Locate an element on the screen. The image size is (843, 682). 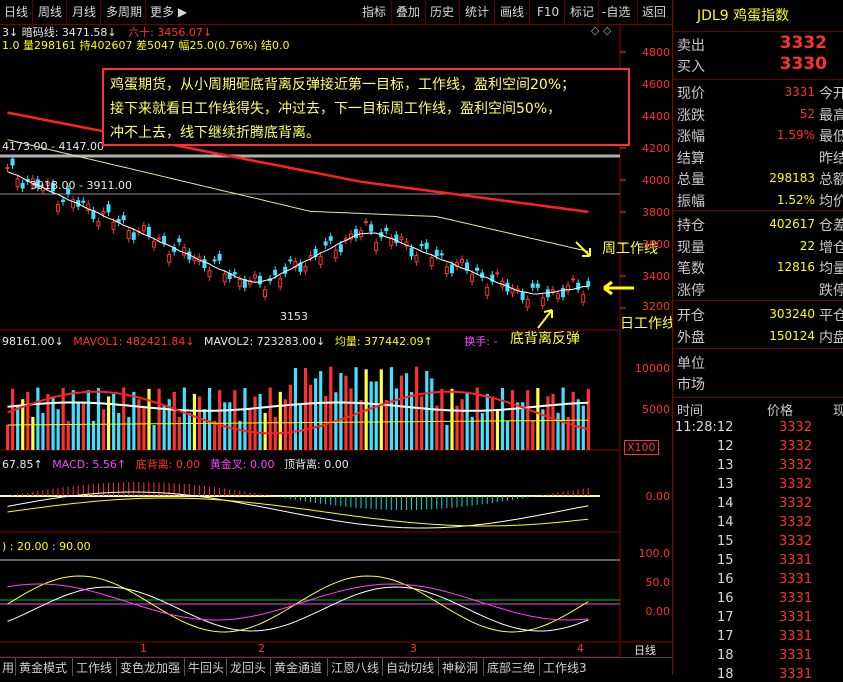
price-axis-3800: 3800 is located at coordinates (656, 212).